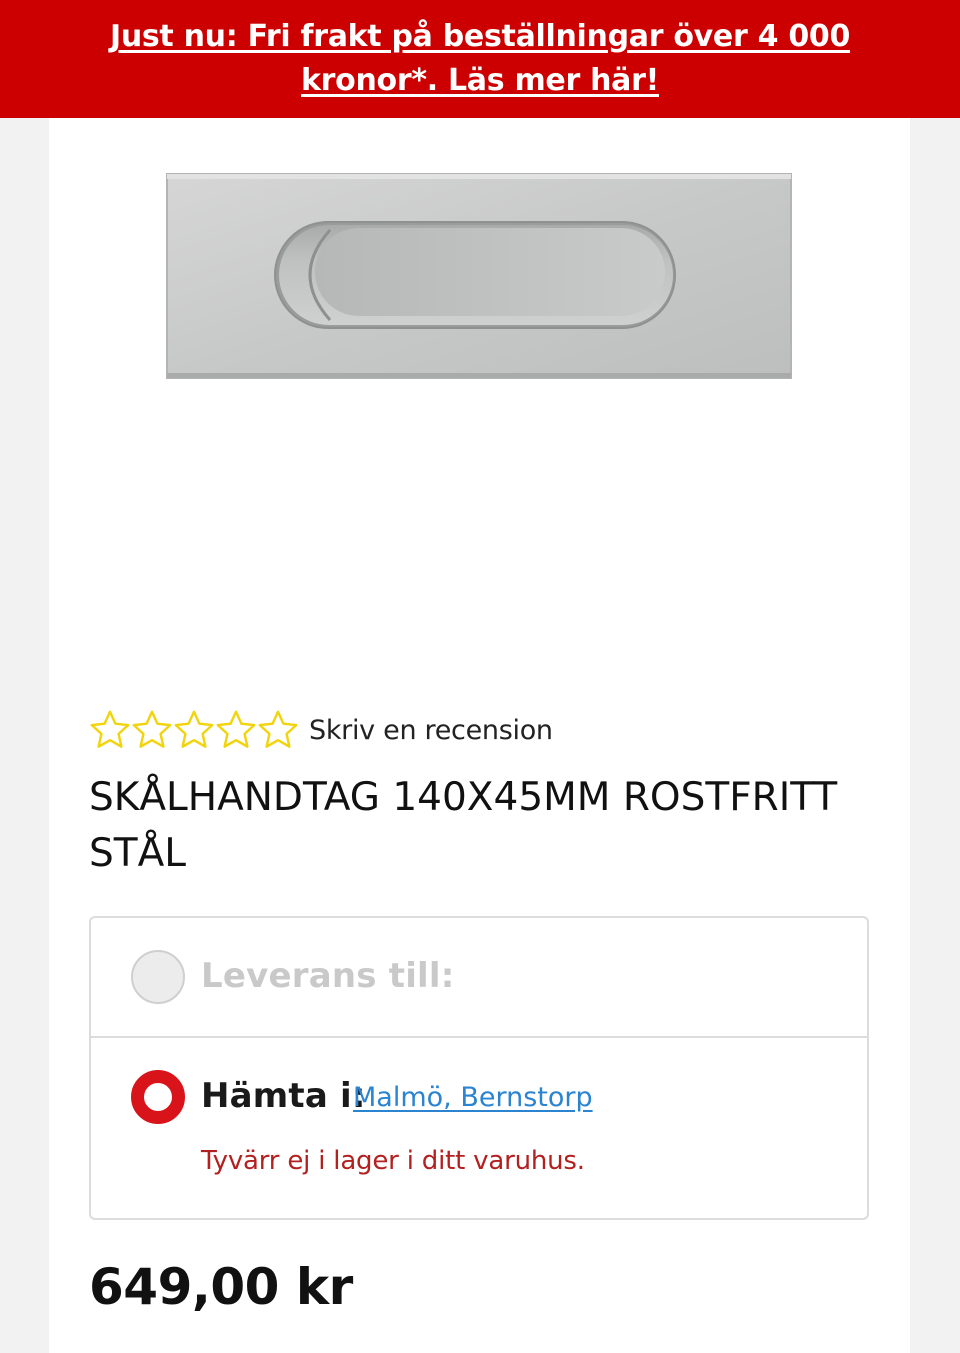 Image resolution: width=960 pixels, height=1353 pixels. Describe the element at coordinates (479, 978) in the screenshot. I see `delivery-option-shipping: Leverans till:` at that location.